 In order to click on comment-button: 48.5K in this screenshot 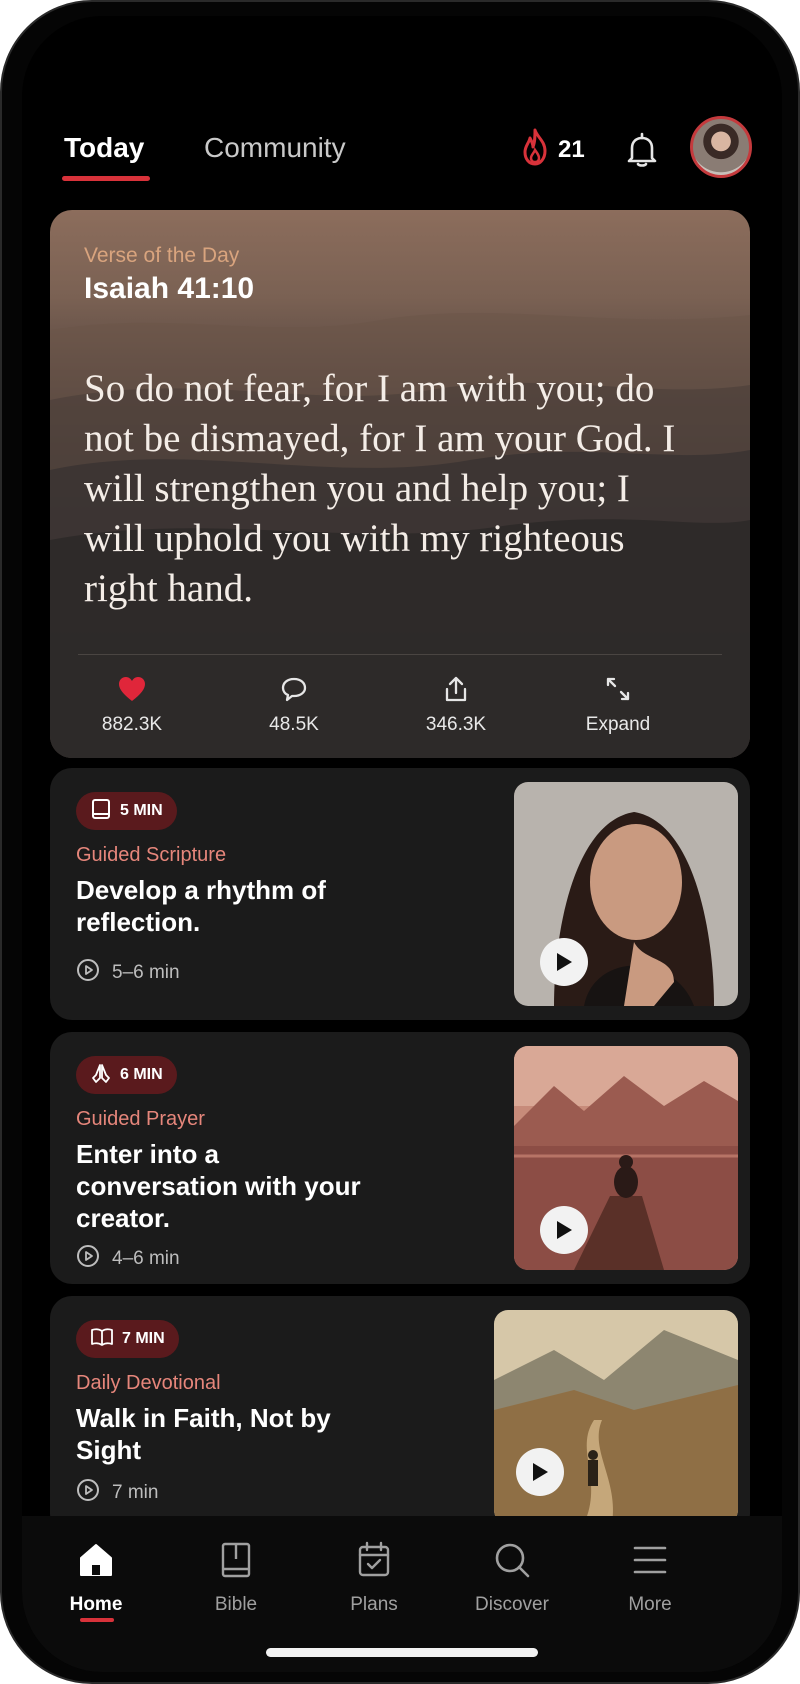, I will do `click(294, 704)`.